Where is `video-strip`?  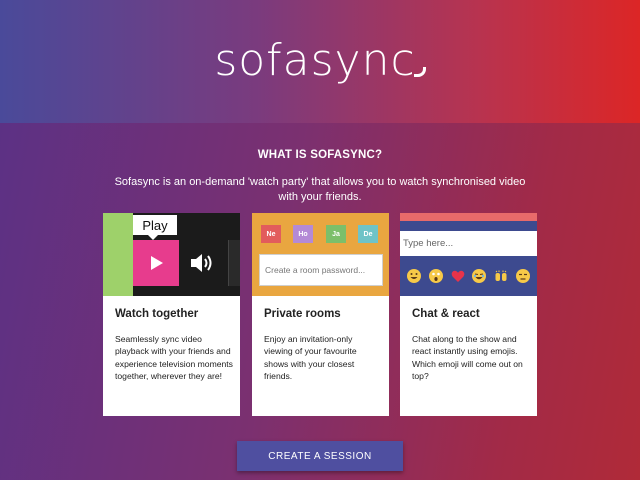 video-strip is located at coordinates (234, 263).